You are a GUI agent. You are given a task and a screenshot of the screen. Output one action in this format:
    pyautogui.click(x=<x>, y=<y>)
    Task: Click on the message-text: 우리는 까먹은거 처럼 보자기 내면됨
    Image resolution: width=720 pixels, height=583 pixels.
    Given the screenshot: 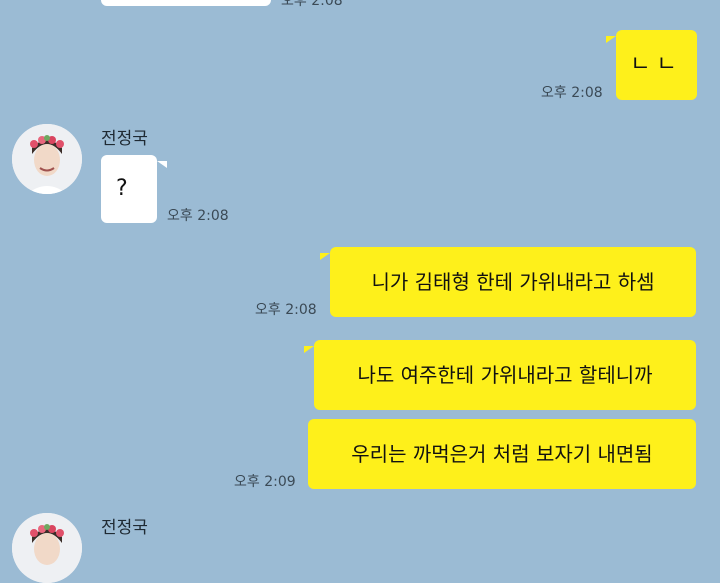 What is the action you would take?
    pyautogui.click(x=502, y=454)
    